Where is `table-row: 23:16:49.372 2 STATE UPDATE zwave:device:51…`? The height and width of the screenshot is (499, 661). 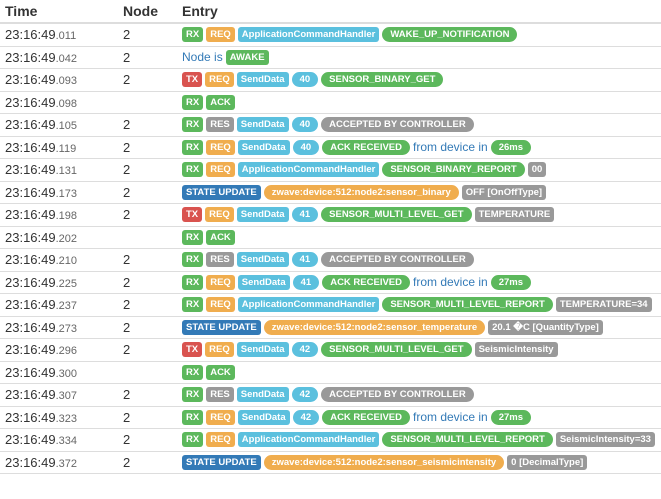 table-row: 23:16:49.372 2 STATE UPDATE zwave:device:51… is located at coordinates (330, 463).